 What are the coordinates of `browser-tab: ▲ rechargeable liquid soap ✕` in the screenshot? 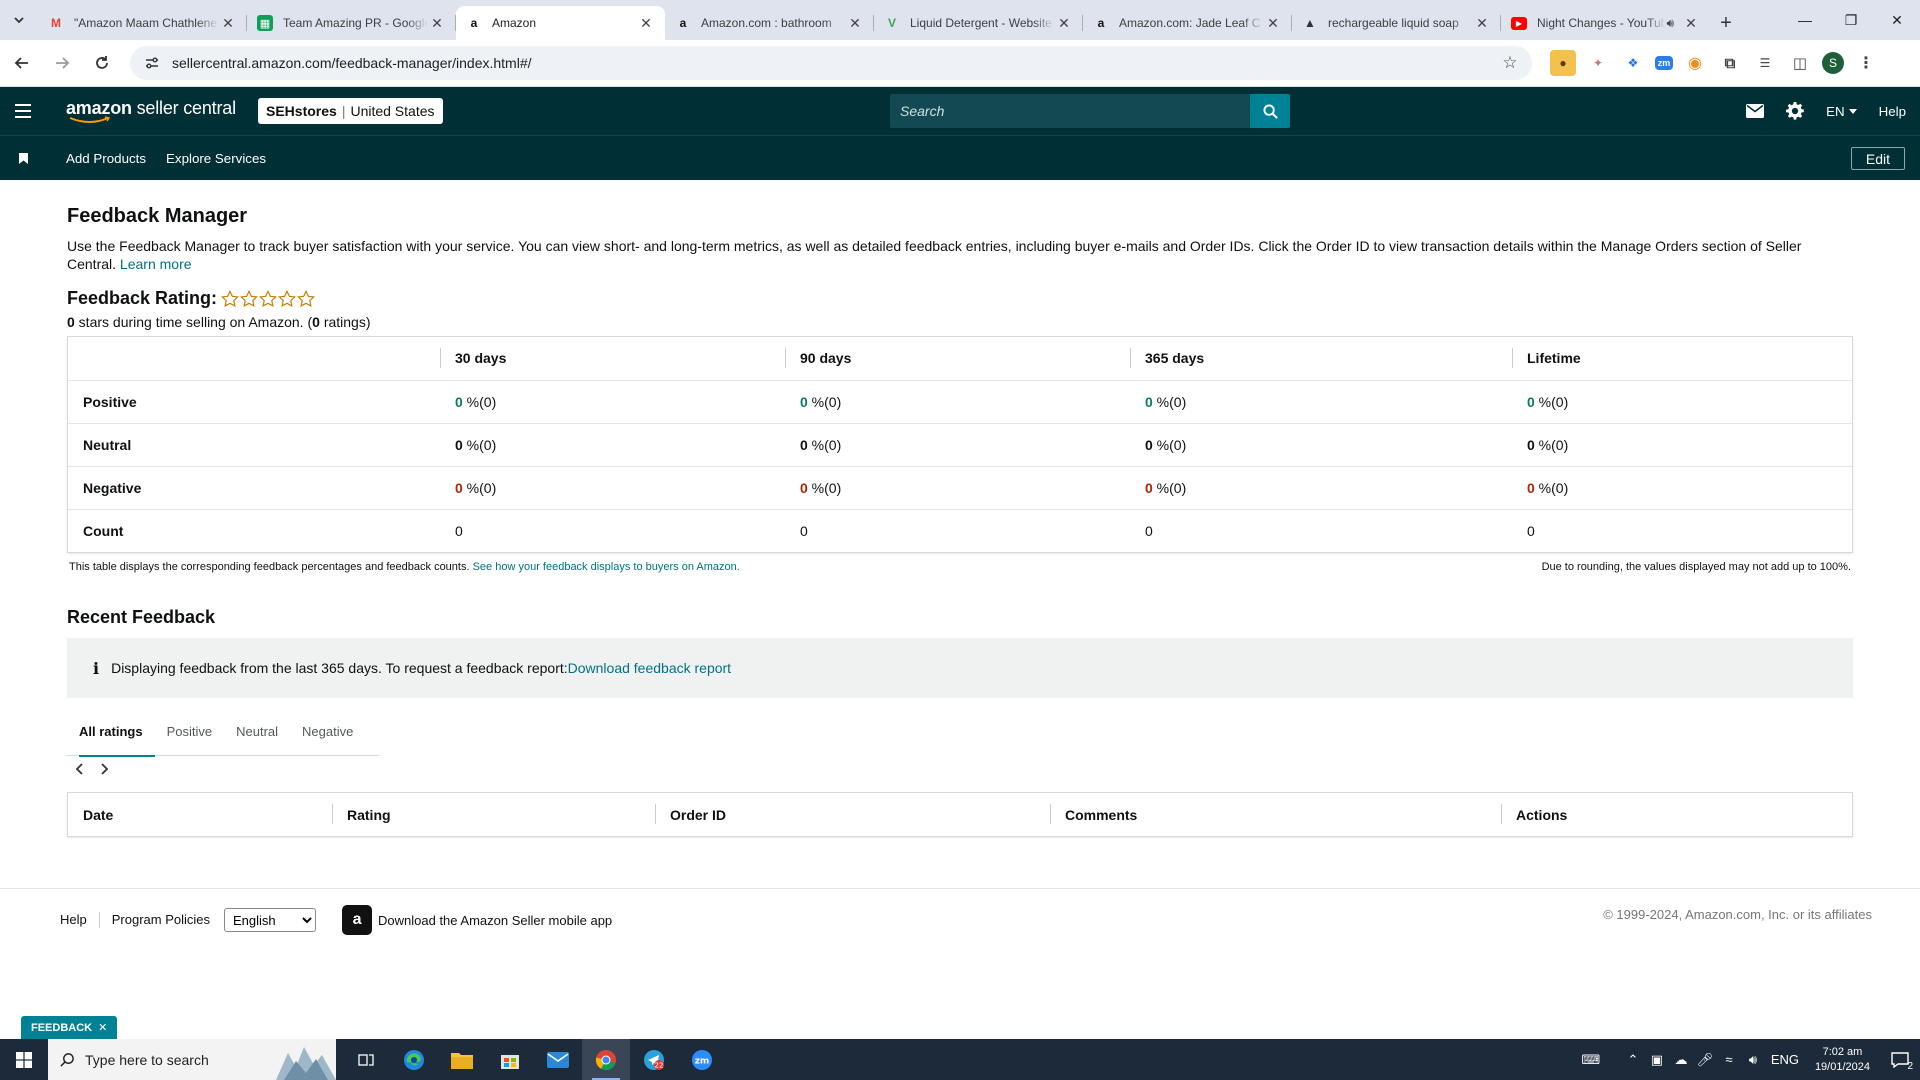 It's located at (1396, 23).